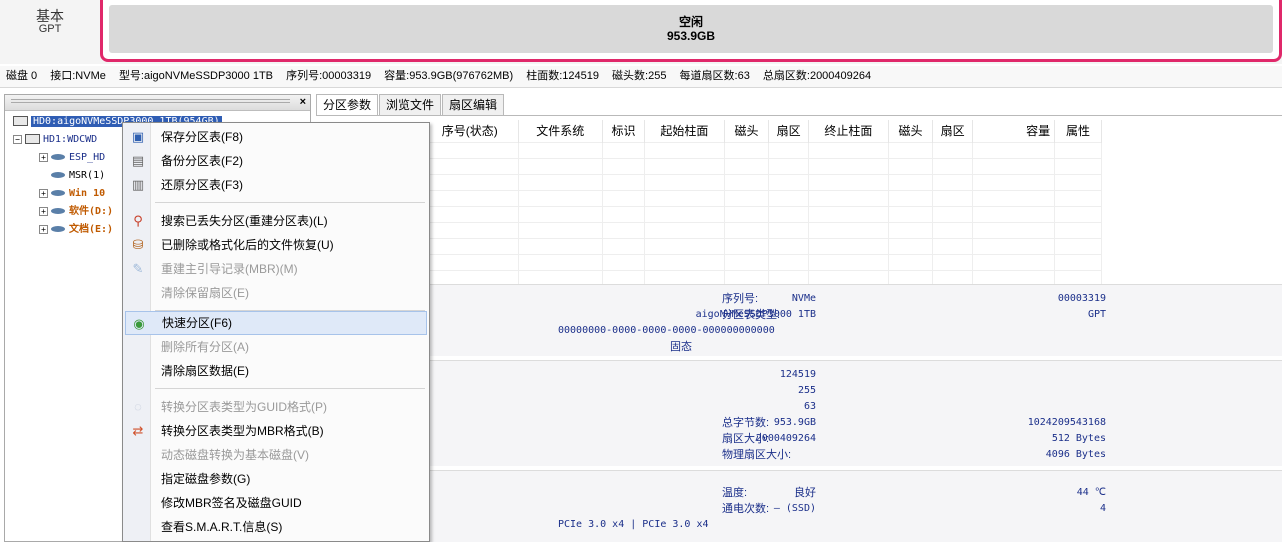  I want to click on tree-item-esp: + ESP_HD, so click(72, 157).